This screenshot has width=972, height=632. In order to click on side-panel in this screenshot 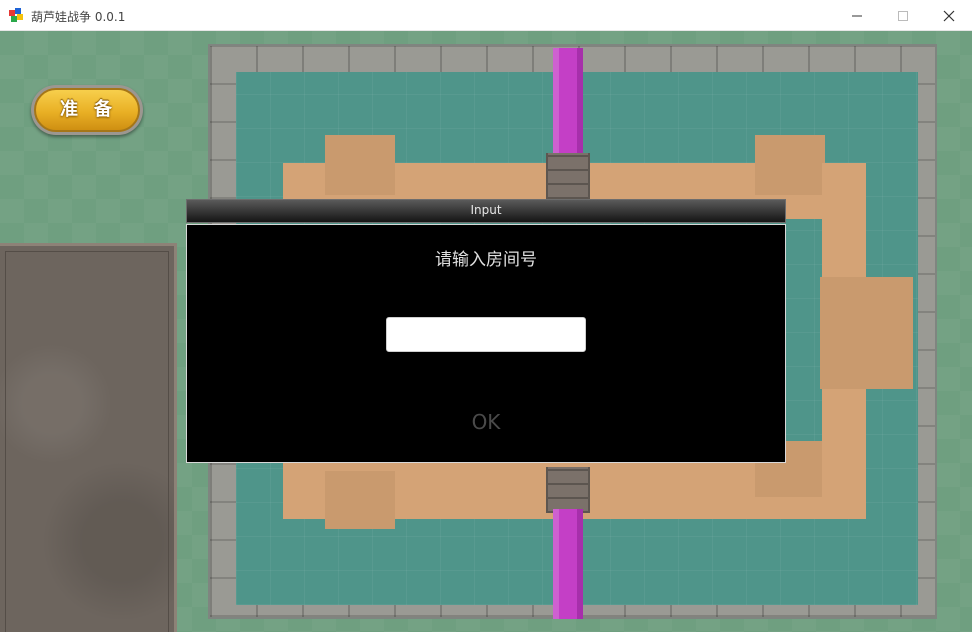, I will do `click(88, 437)`.